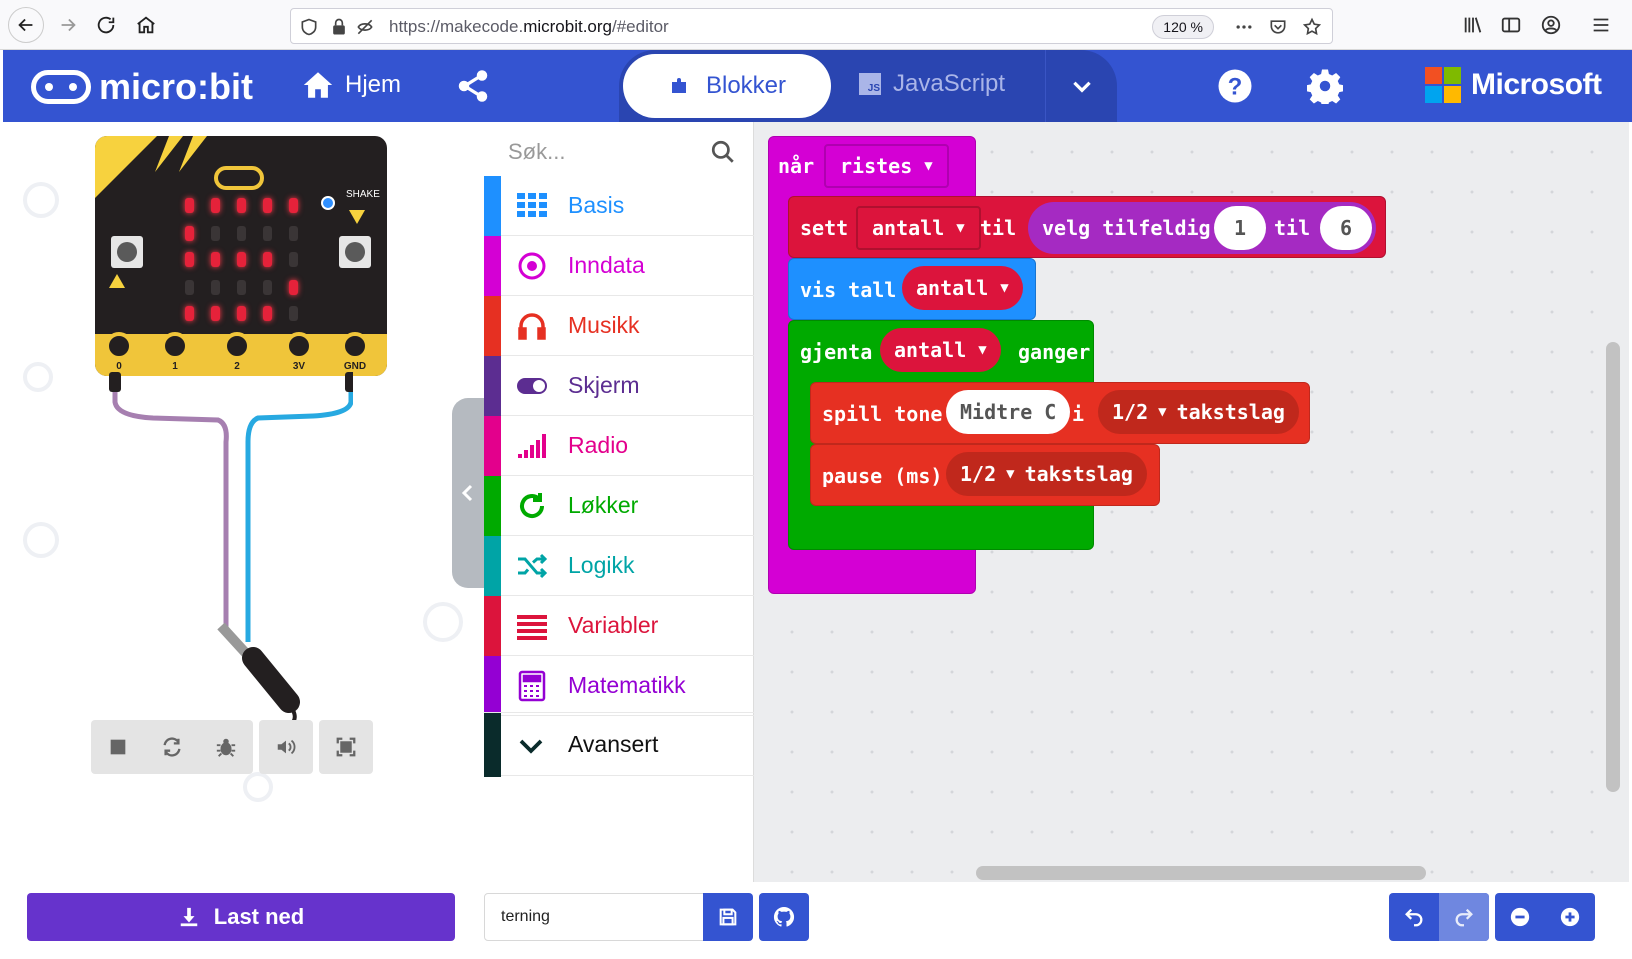 This screenshot has height=959, width=1632. Describe the element at coordinates (118, 747) in the screenshot. I see `stop-icon` at that location.